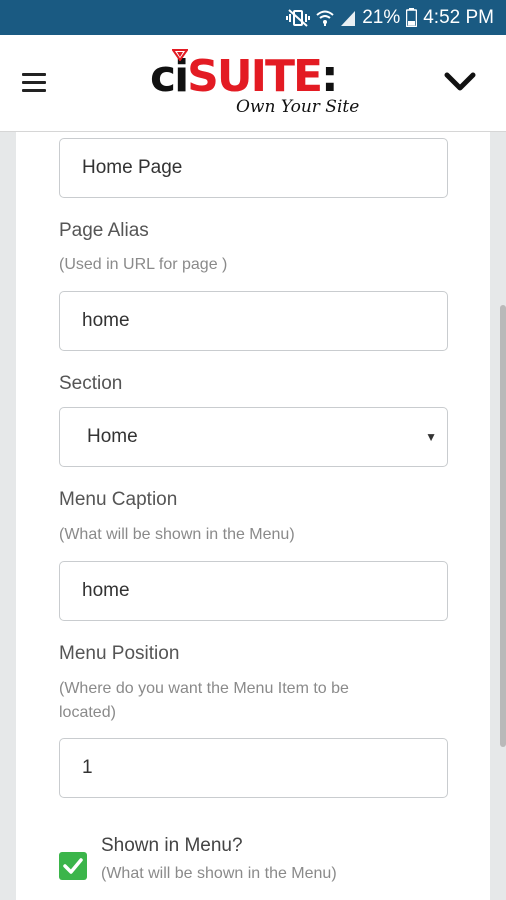 Image resolution: width=506 pixels, height=900 pixels. What do you see at coordinates (253, 437) in the screenshot?
I see `section-select: Home ▼` at bounding box center [253, 437].